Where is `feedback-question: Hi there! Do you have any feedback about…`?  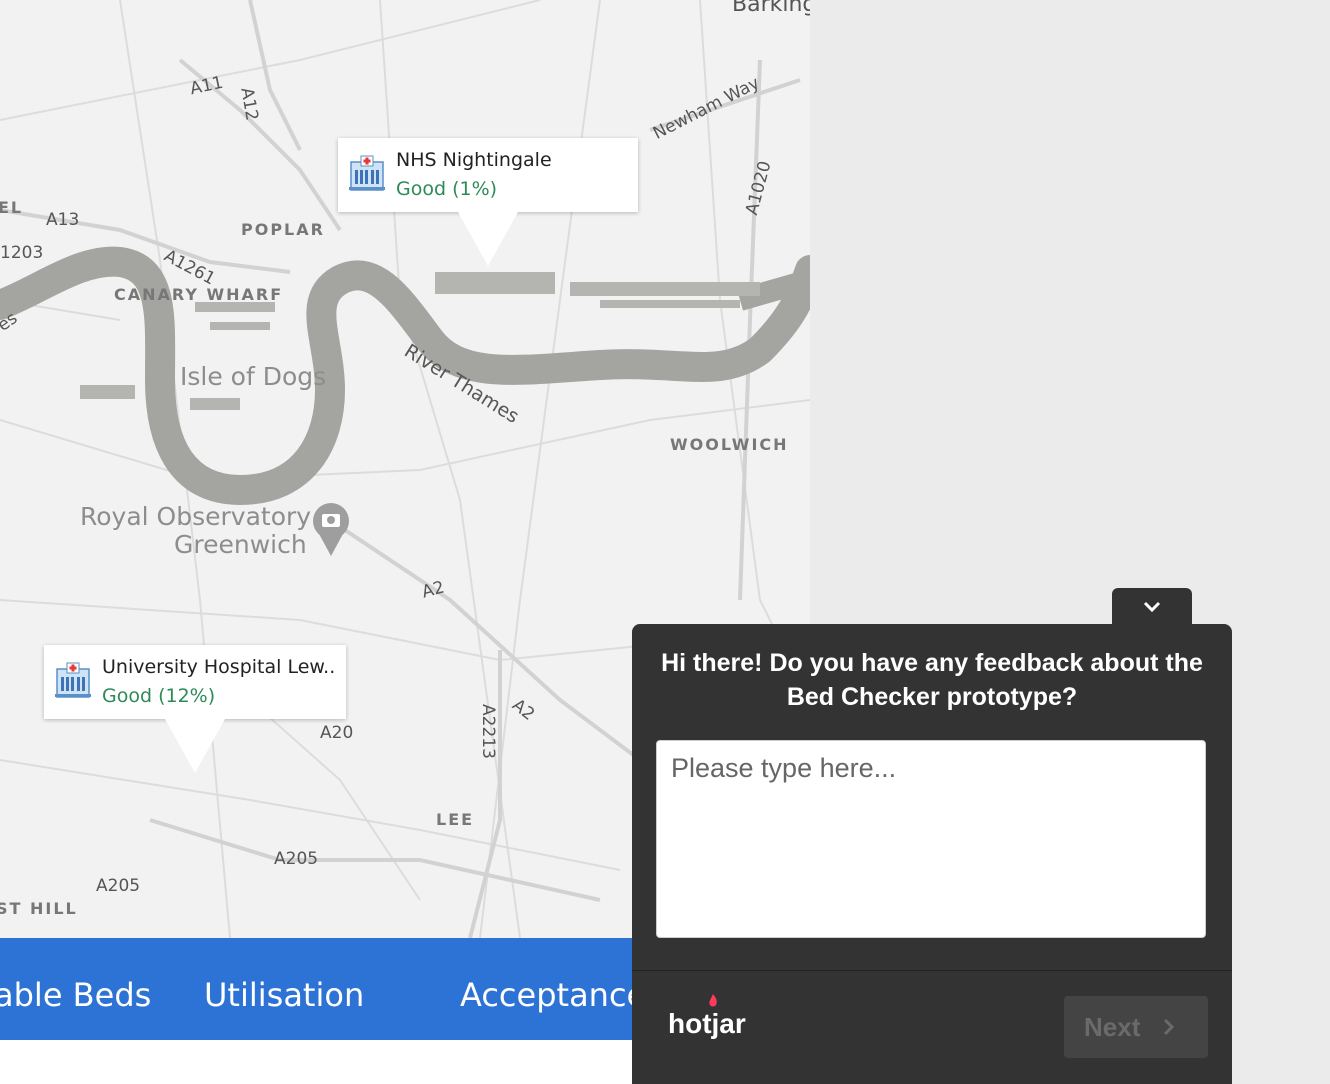
feedback-question: Hi there! Do you have any feedback about… is located at coordinates (932, 680).